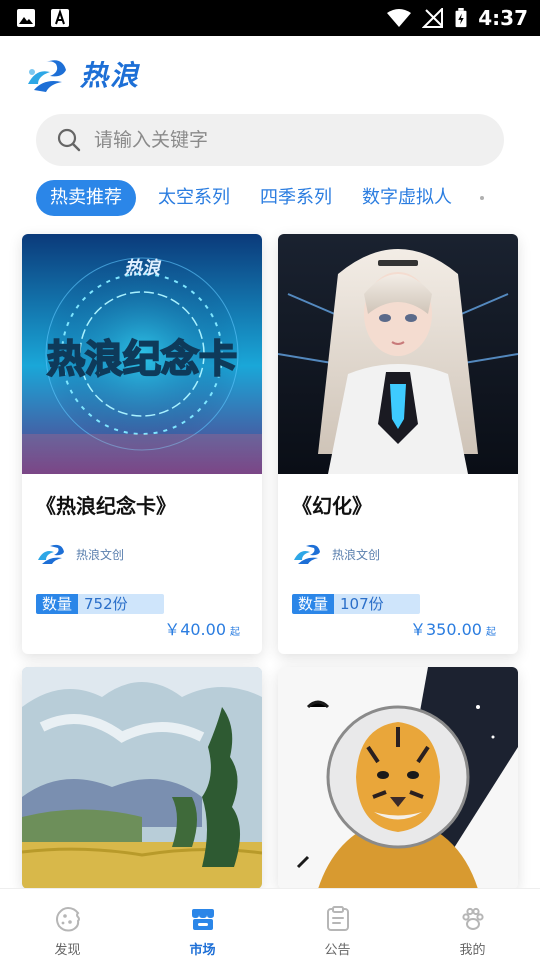 The height and width of the screenshot is (960, 540). What do you see at coordinates (296, 198) in the screenshot?
I see `tab-season-series: 四季系列` at bounding box center [296, 198].